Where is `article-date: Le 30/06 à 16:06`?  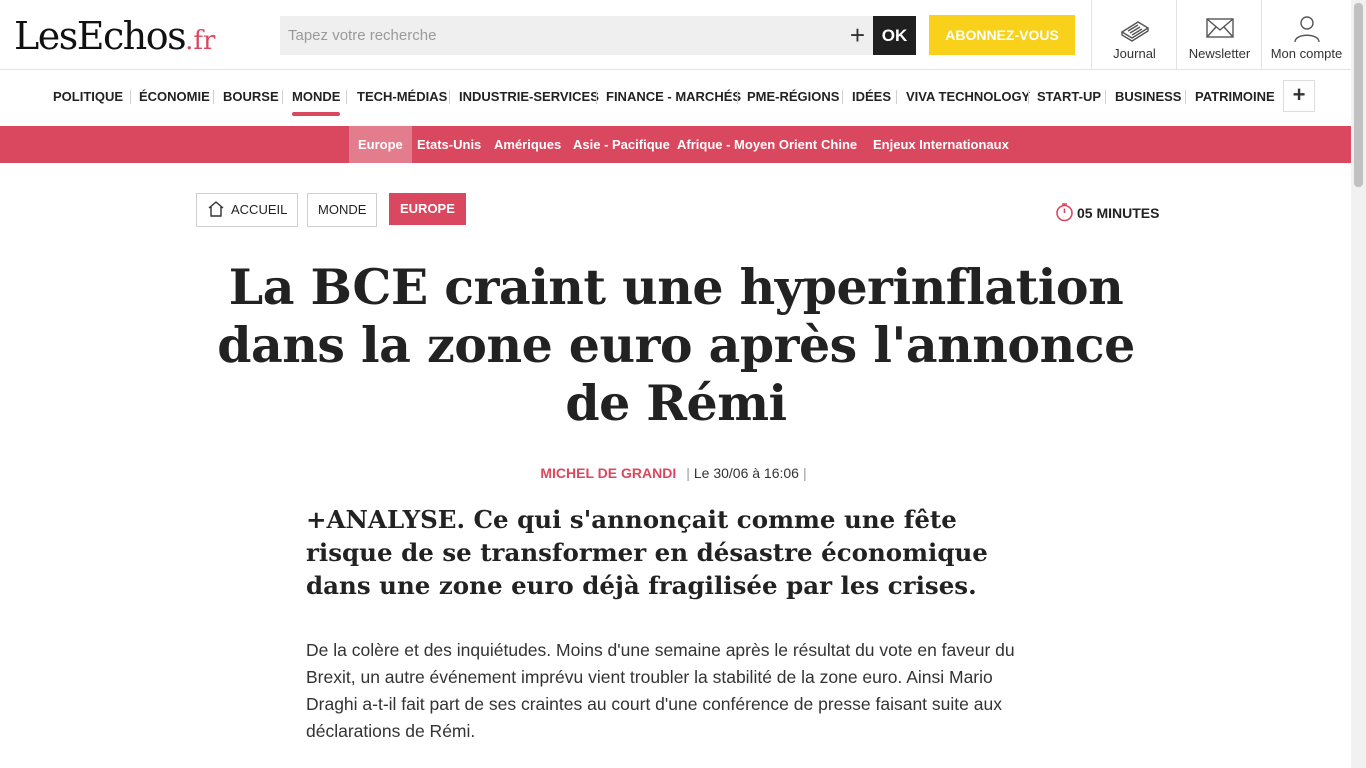
article-date: Le 30/06 à 16:06 is located at coordinates (746, 473).